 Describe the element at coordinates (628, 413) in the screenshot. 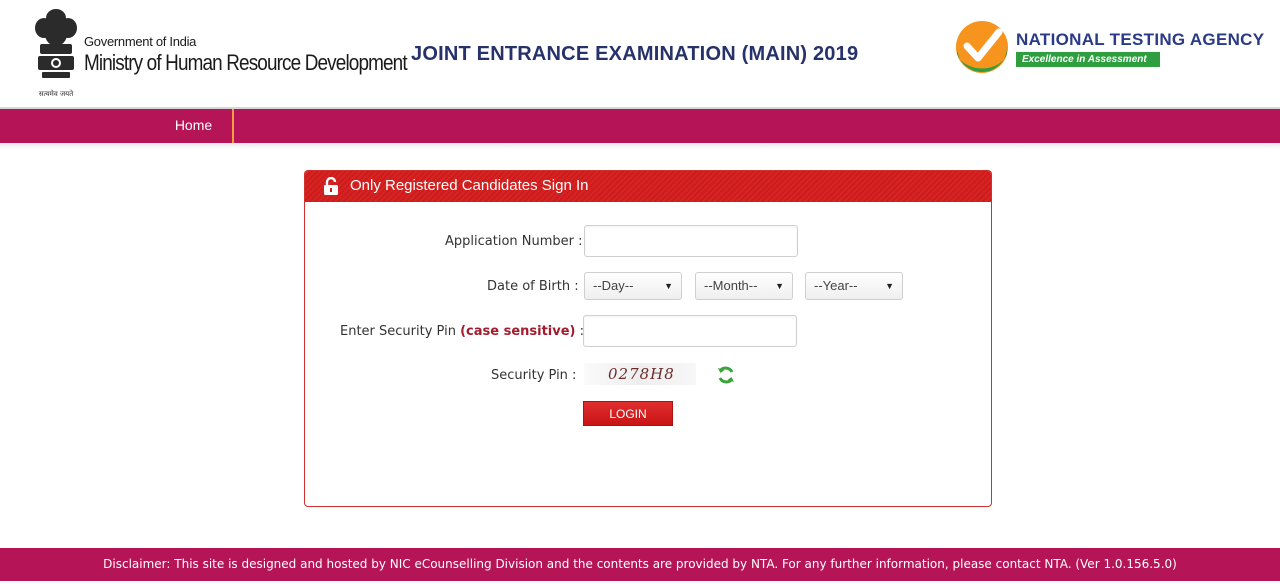

I see `login-button: LOGIN` at that location.